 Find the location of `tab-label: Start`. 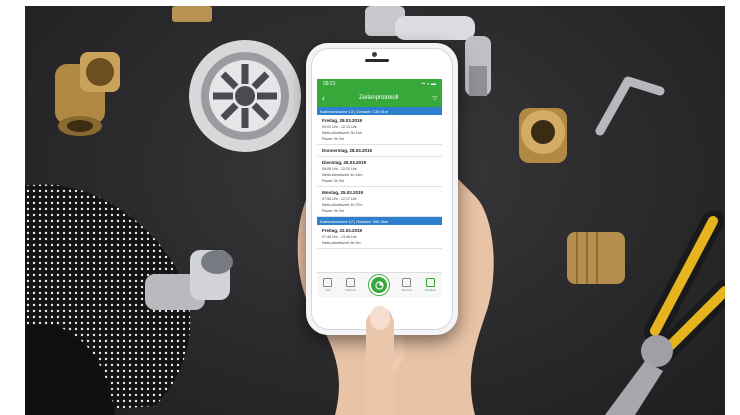

tab-label: Start is located at coordinates (327, 290).